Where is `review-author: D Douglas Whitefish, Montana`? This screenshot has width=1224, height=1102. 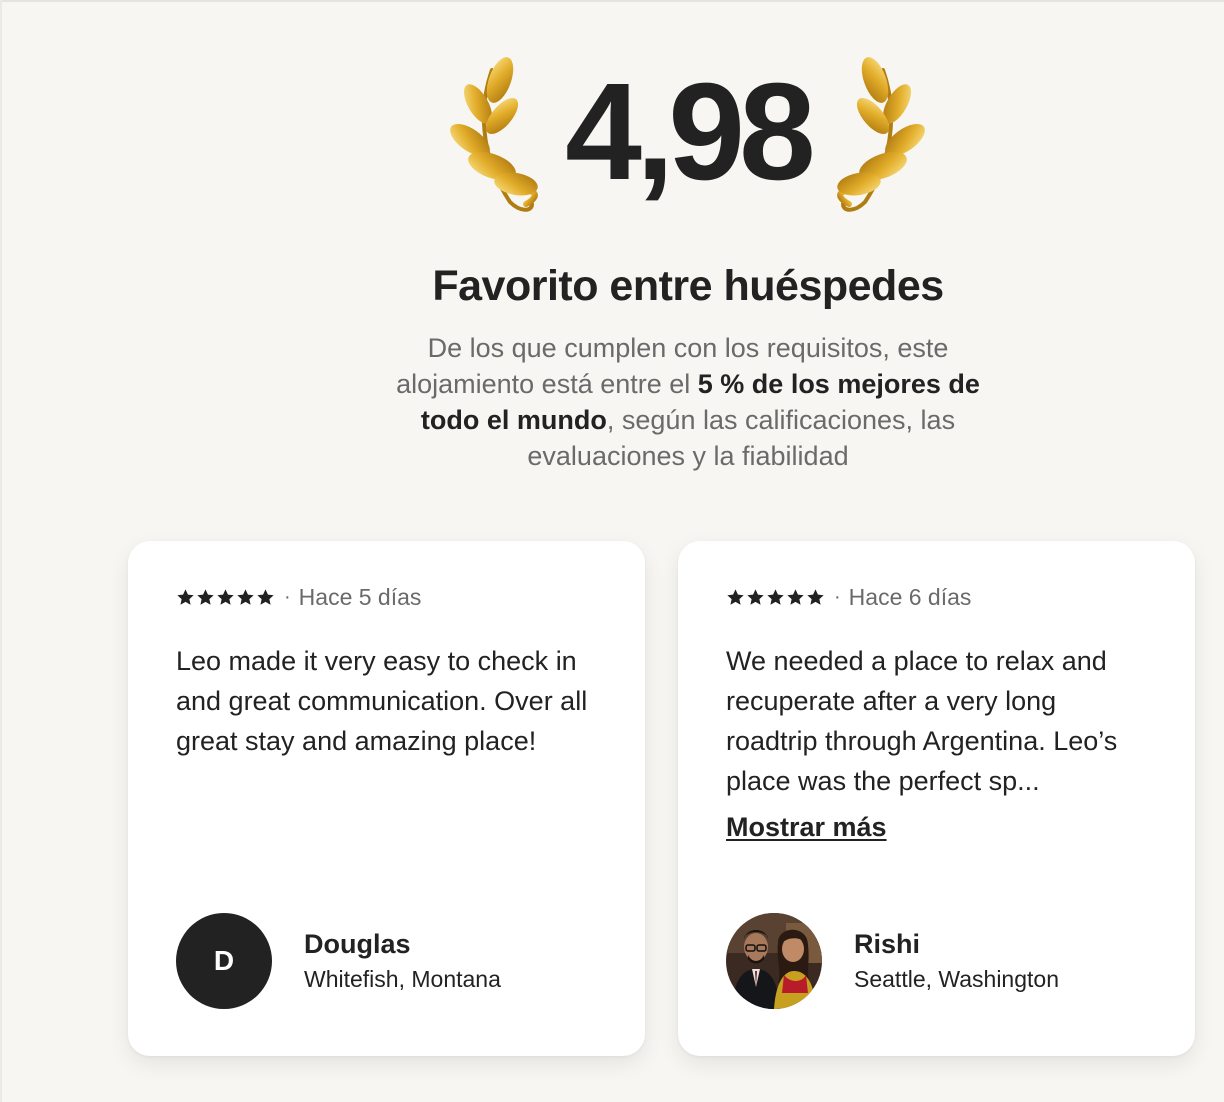
review-author: D Douglas Whitefish, Montana is located at coordinates (338, 961).